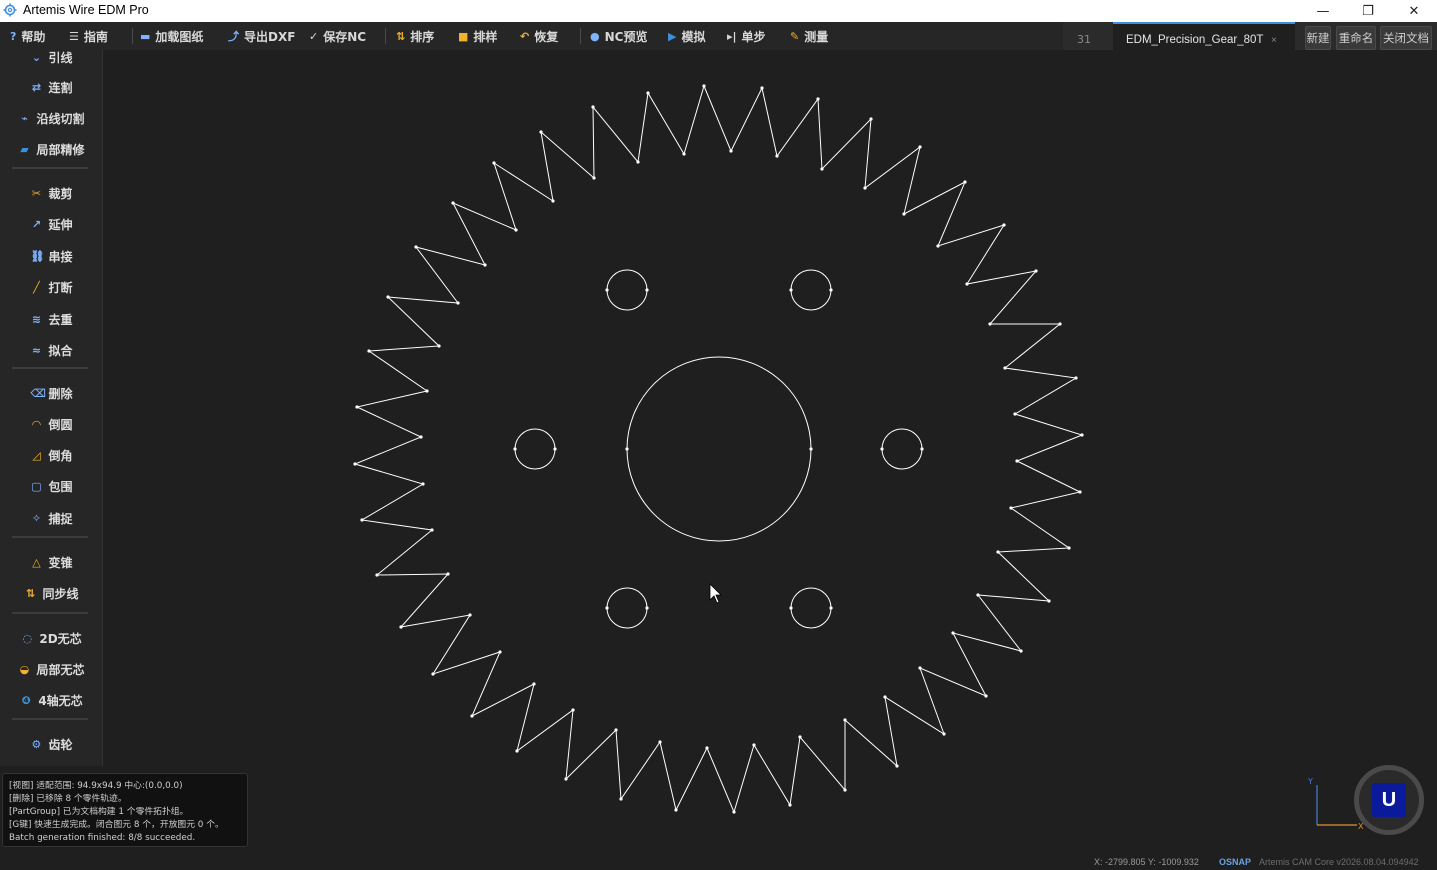 Image resolution: width=1437 pixels, height=870 pixels. Describe the element at coordinates (693, 36) in the screenshot. I see `toolbar-button-label: 模拟` at that location.